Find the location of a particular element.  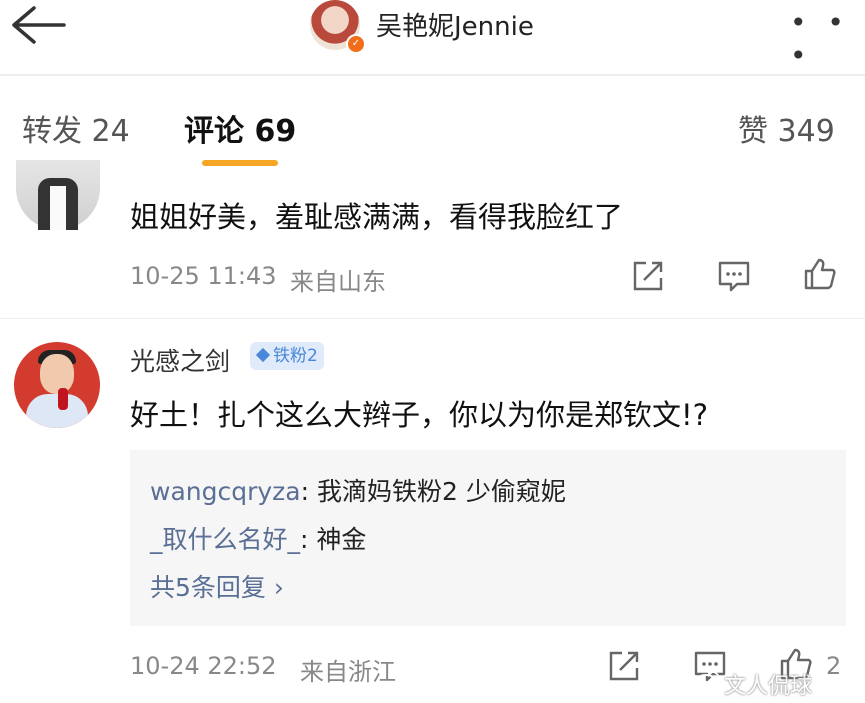

header-divider is located at coordinates (432, 75).